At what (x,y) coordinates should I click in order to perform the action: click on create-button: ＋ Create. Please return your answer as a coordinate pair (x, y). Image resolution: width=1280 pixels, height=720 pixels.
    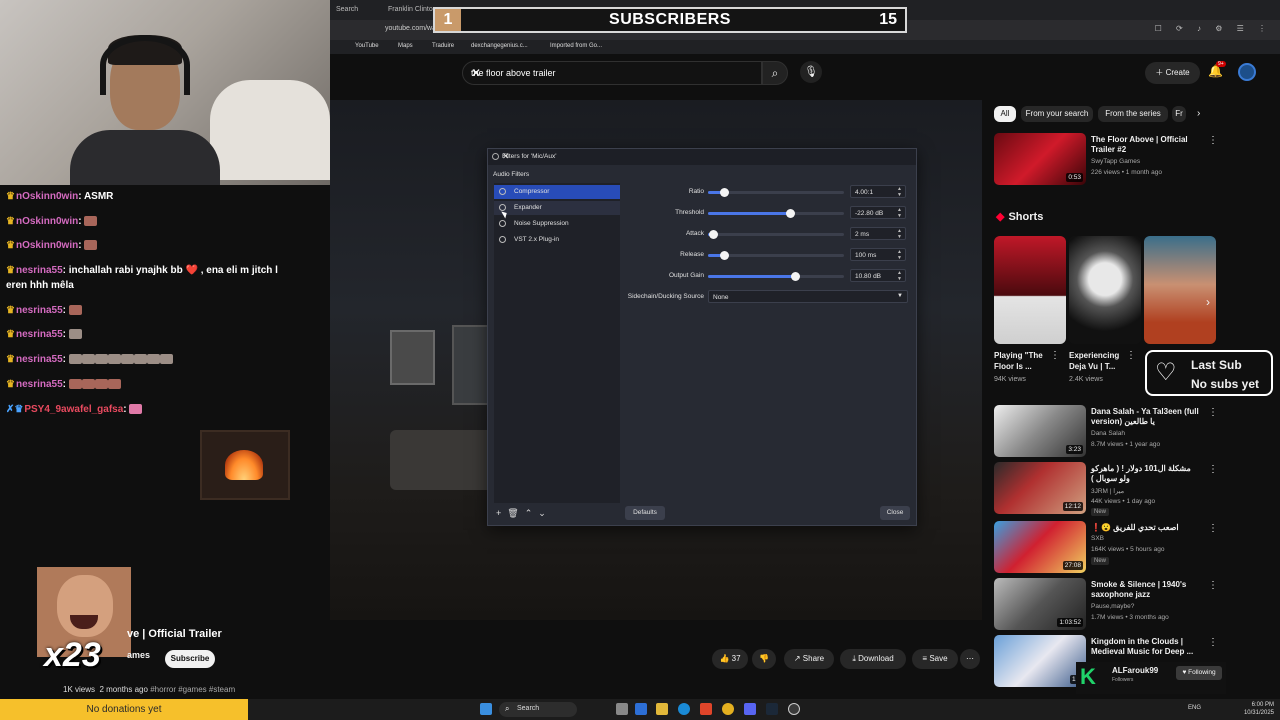
    Looking at the image, I should click on (1172, 73).